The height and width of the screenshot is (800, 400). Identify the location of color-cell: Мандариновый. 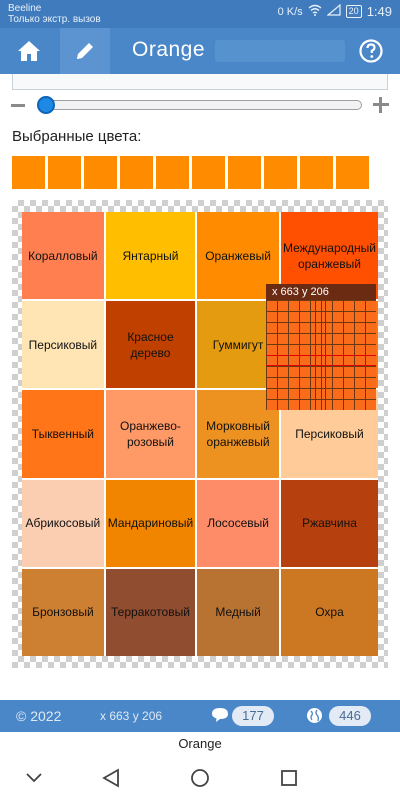
(150, 523).